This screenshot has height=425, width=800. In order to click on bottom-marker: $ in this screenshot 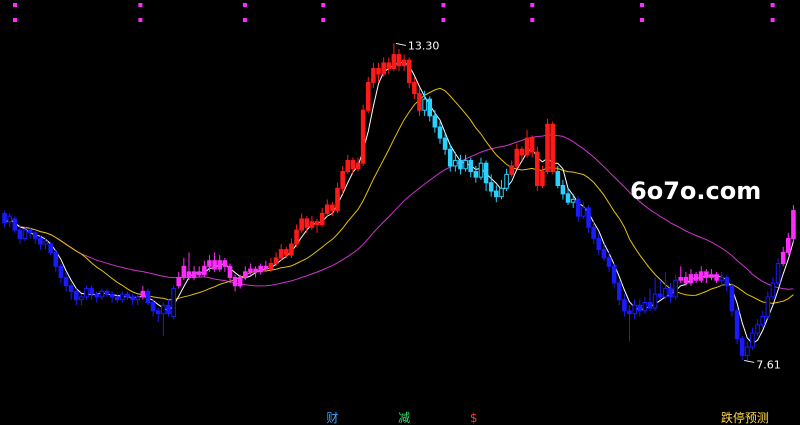, I will do `click(474, 418)`.